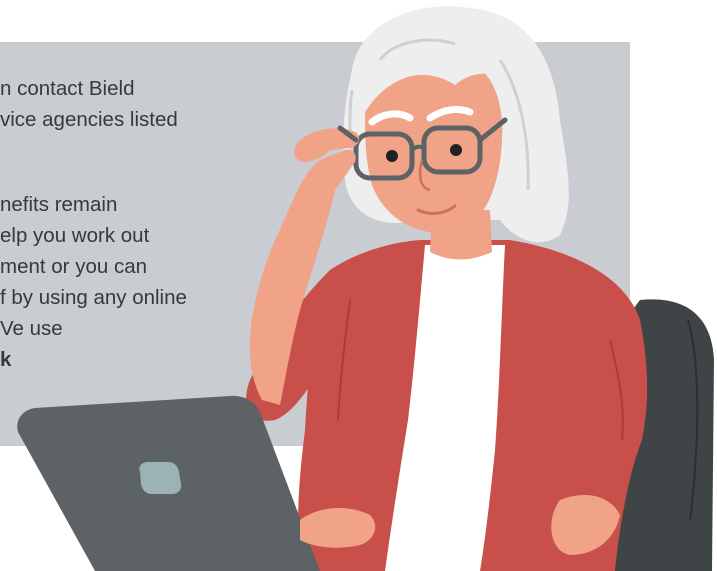  Describe the element at coordinates (392, 156) in the screenshot. I see `left-eye` at that location.